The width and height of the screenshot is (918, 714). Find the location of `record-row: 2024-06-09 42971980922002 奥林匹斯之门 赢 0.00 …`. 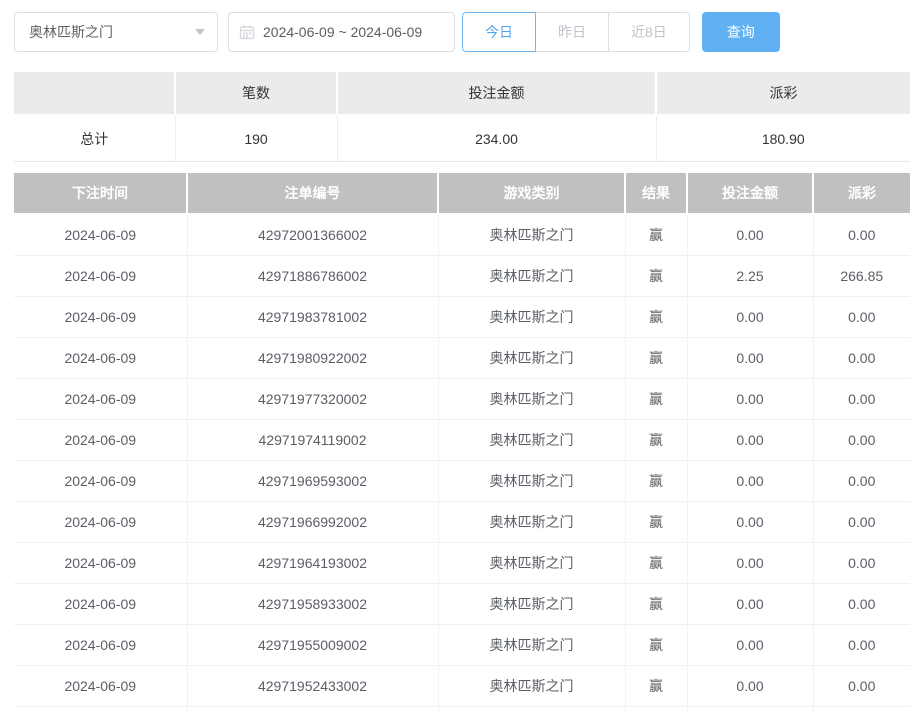

record-row: 2024-06-09 42971980922002 奥林匹斯之门 赢 0.00 … is located at coordinates (462, 358).